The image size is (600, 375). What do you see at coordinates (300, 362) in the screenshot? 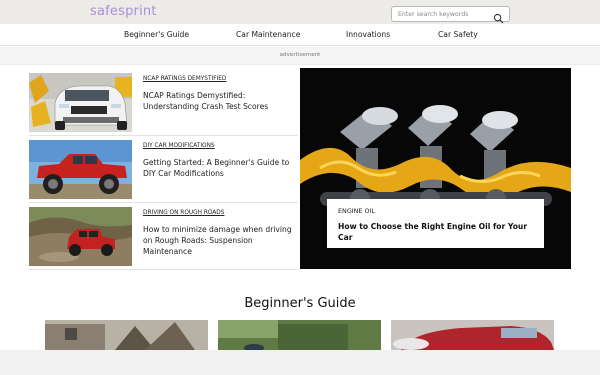
I see `bottom-bar` at bounding box center [300, 362].